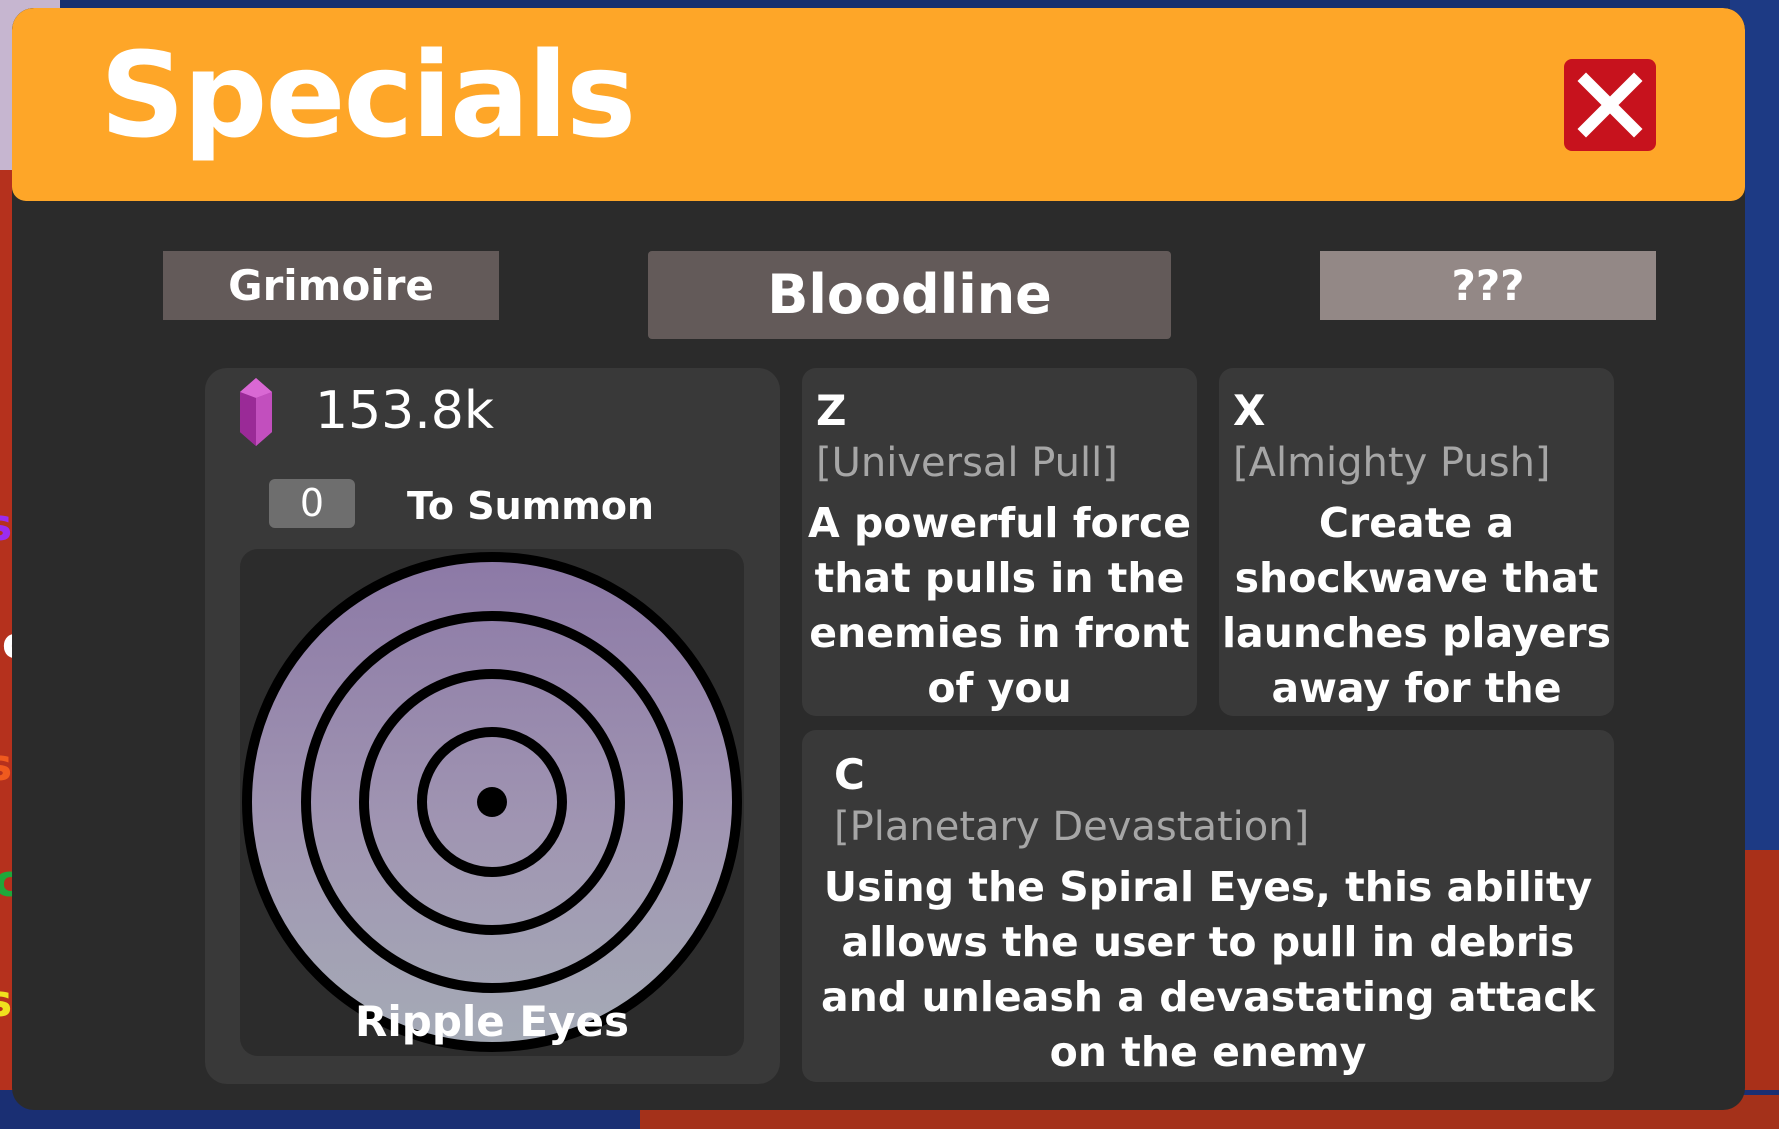 Image resolution: width=1779 pixels, height=1129 pixels. Describe the element at coordinates (1249, 410) in the screenshot. I see `ability-key: X` at that location.